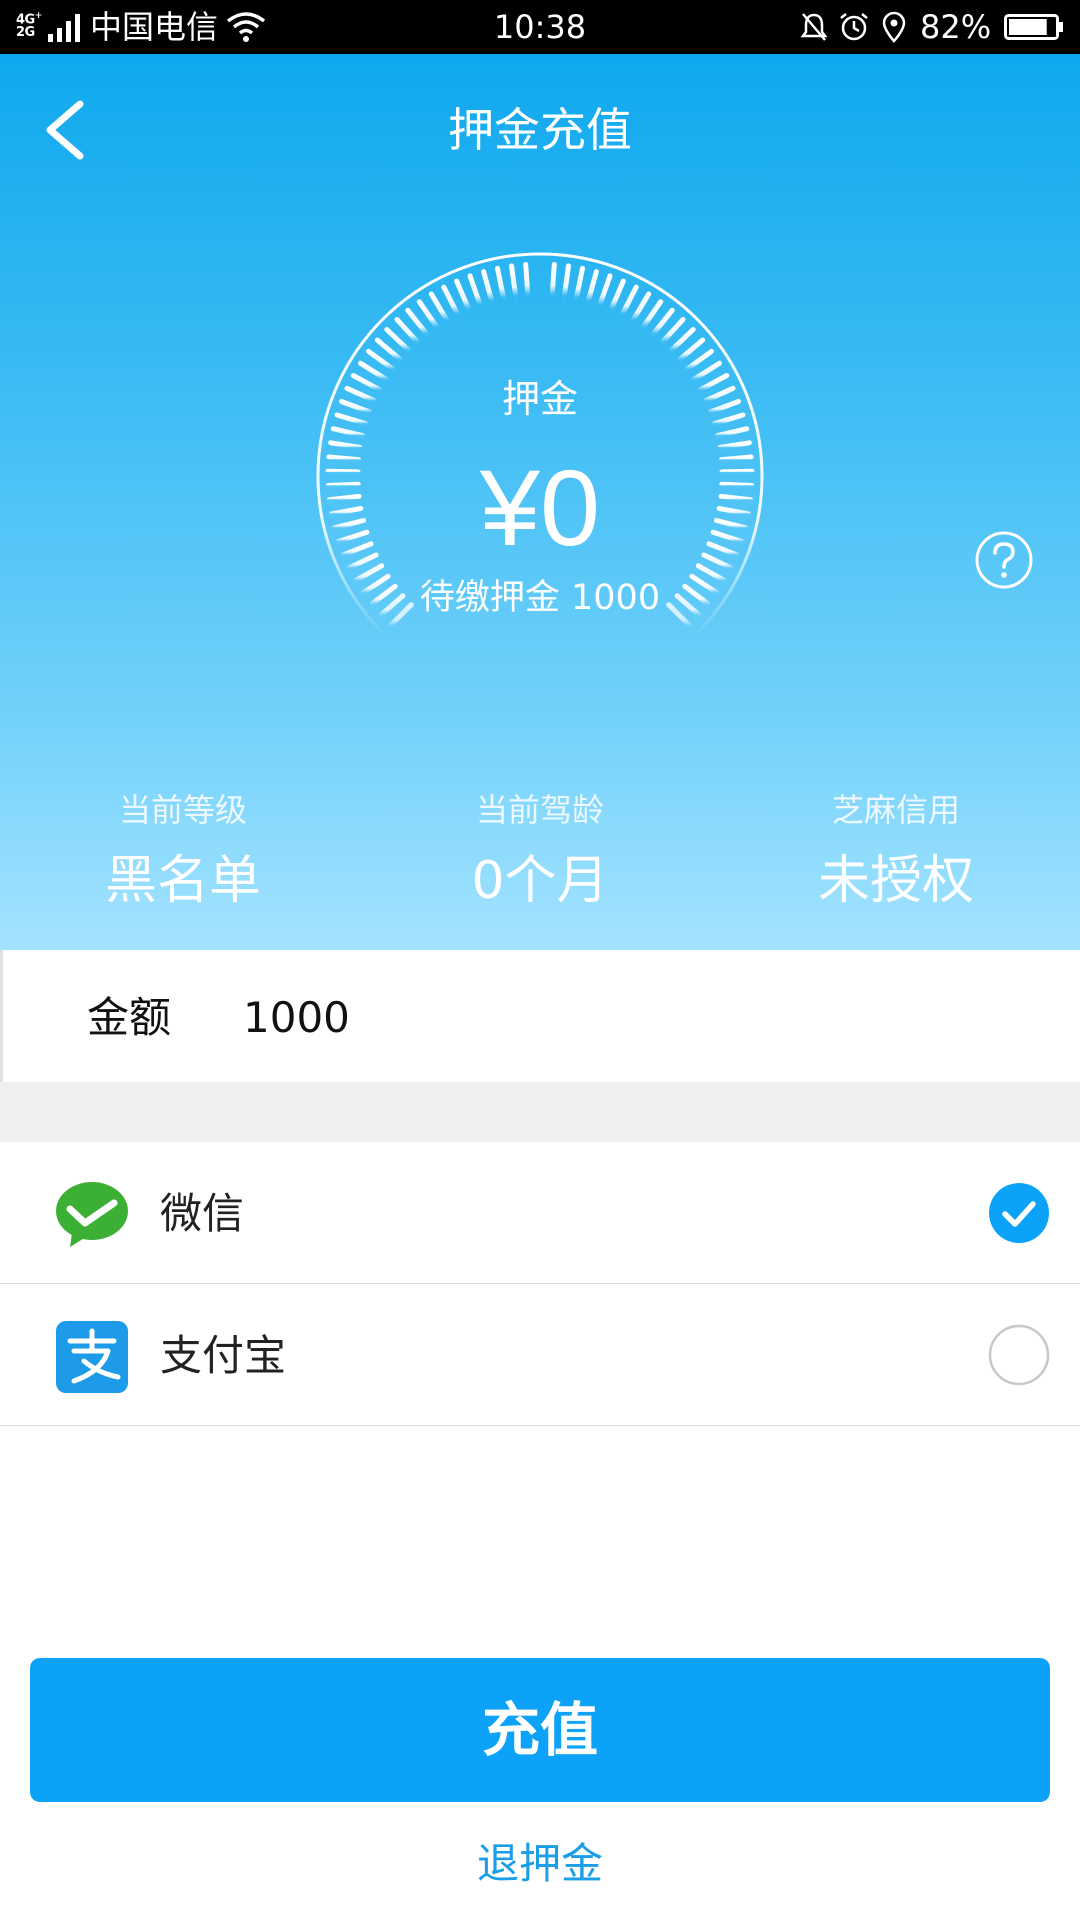  I want to click on status-bar: 4G+ 2G 中国电信 10:38 82%, so click(540, 27).